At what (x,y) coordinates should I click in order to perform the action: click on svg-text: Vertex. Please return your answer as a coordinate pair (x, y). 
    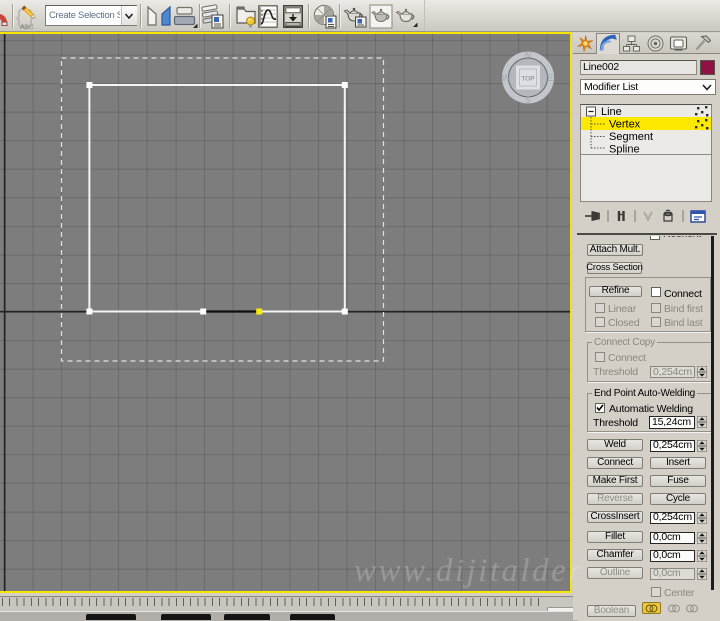
    Looking at the image, I should click on (625, 125).